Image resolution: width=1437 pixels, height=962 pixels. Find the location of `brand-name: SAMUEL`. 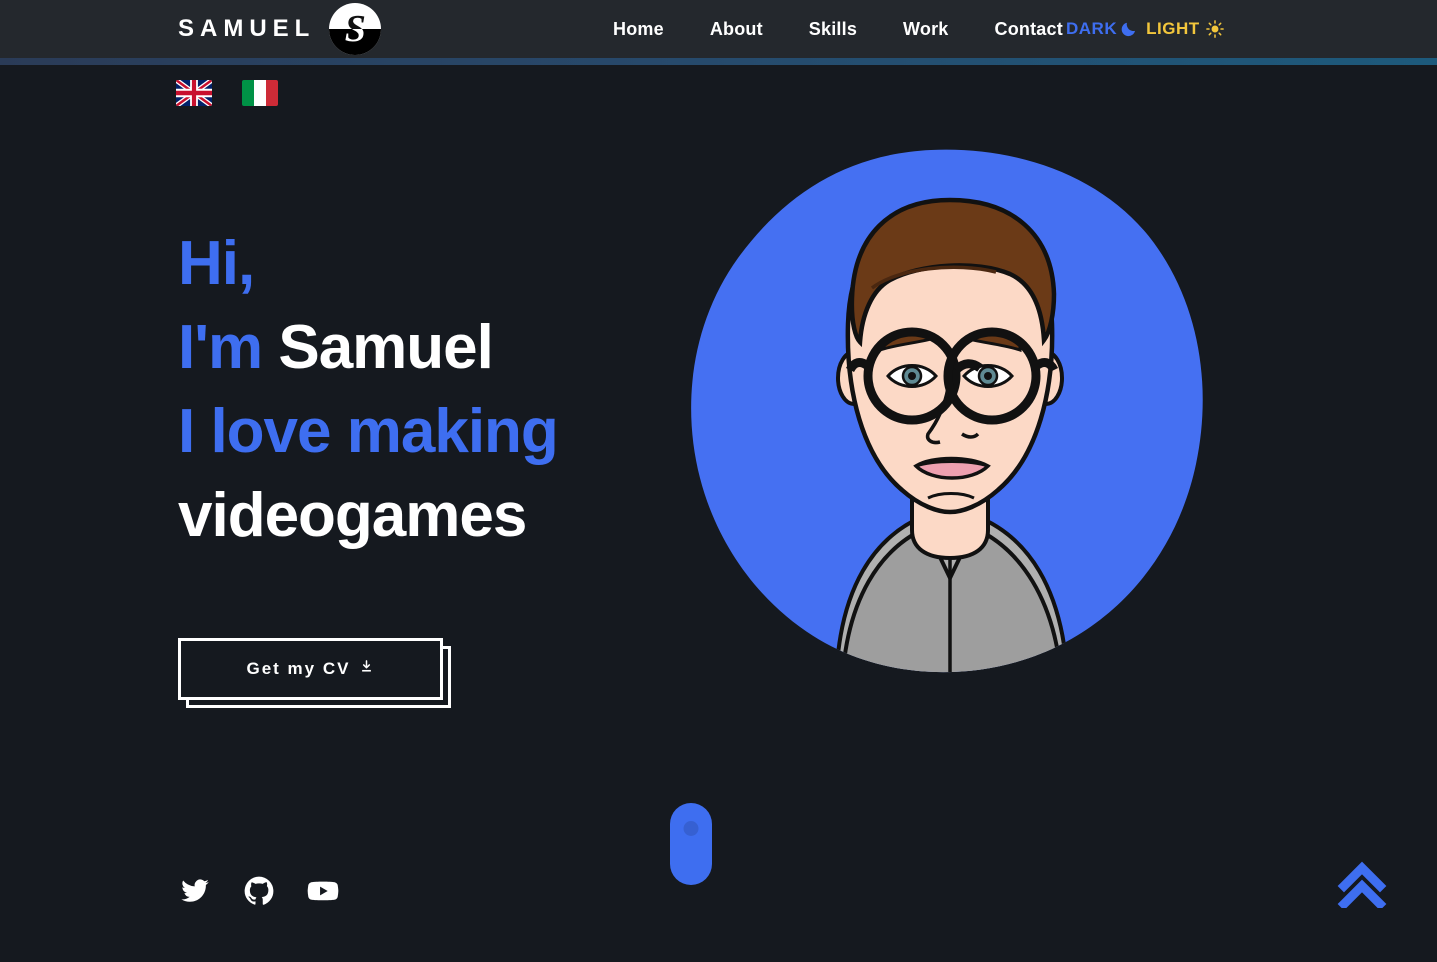

brand-name: SAMUEL is located at coordinates (247, 28).